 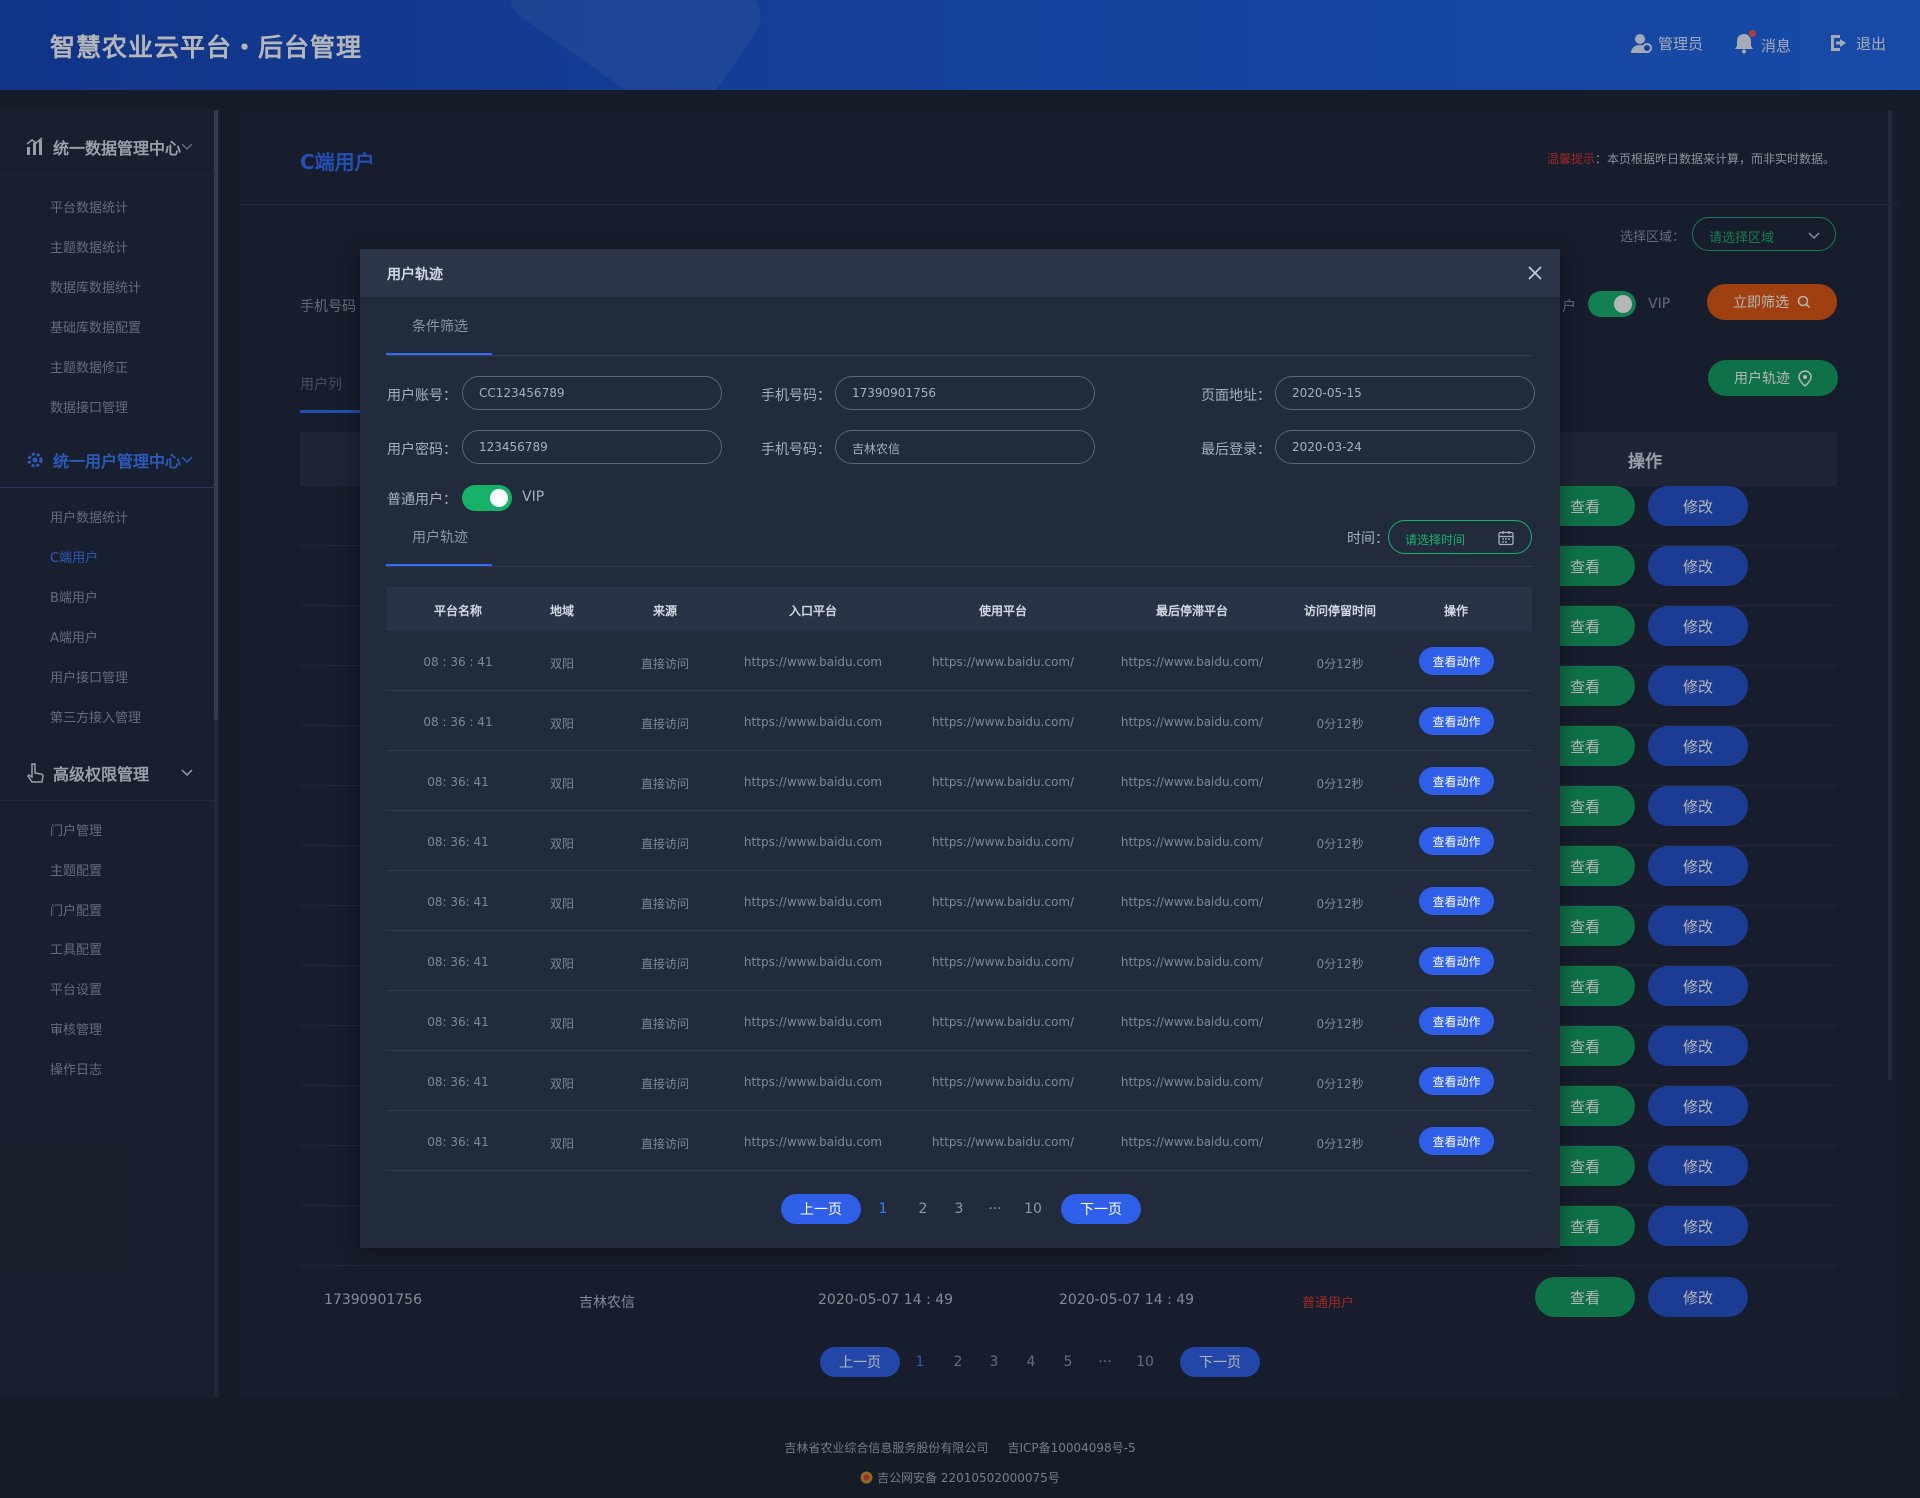 What do you see at coordinates (1236, 450) in the screenshot?
I see `last-login-label: 最后登录：` at bounding box center [1236, 450].